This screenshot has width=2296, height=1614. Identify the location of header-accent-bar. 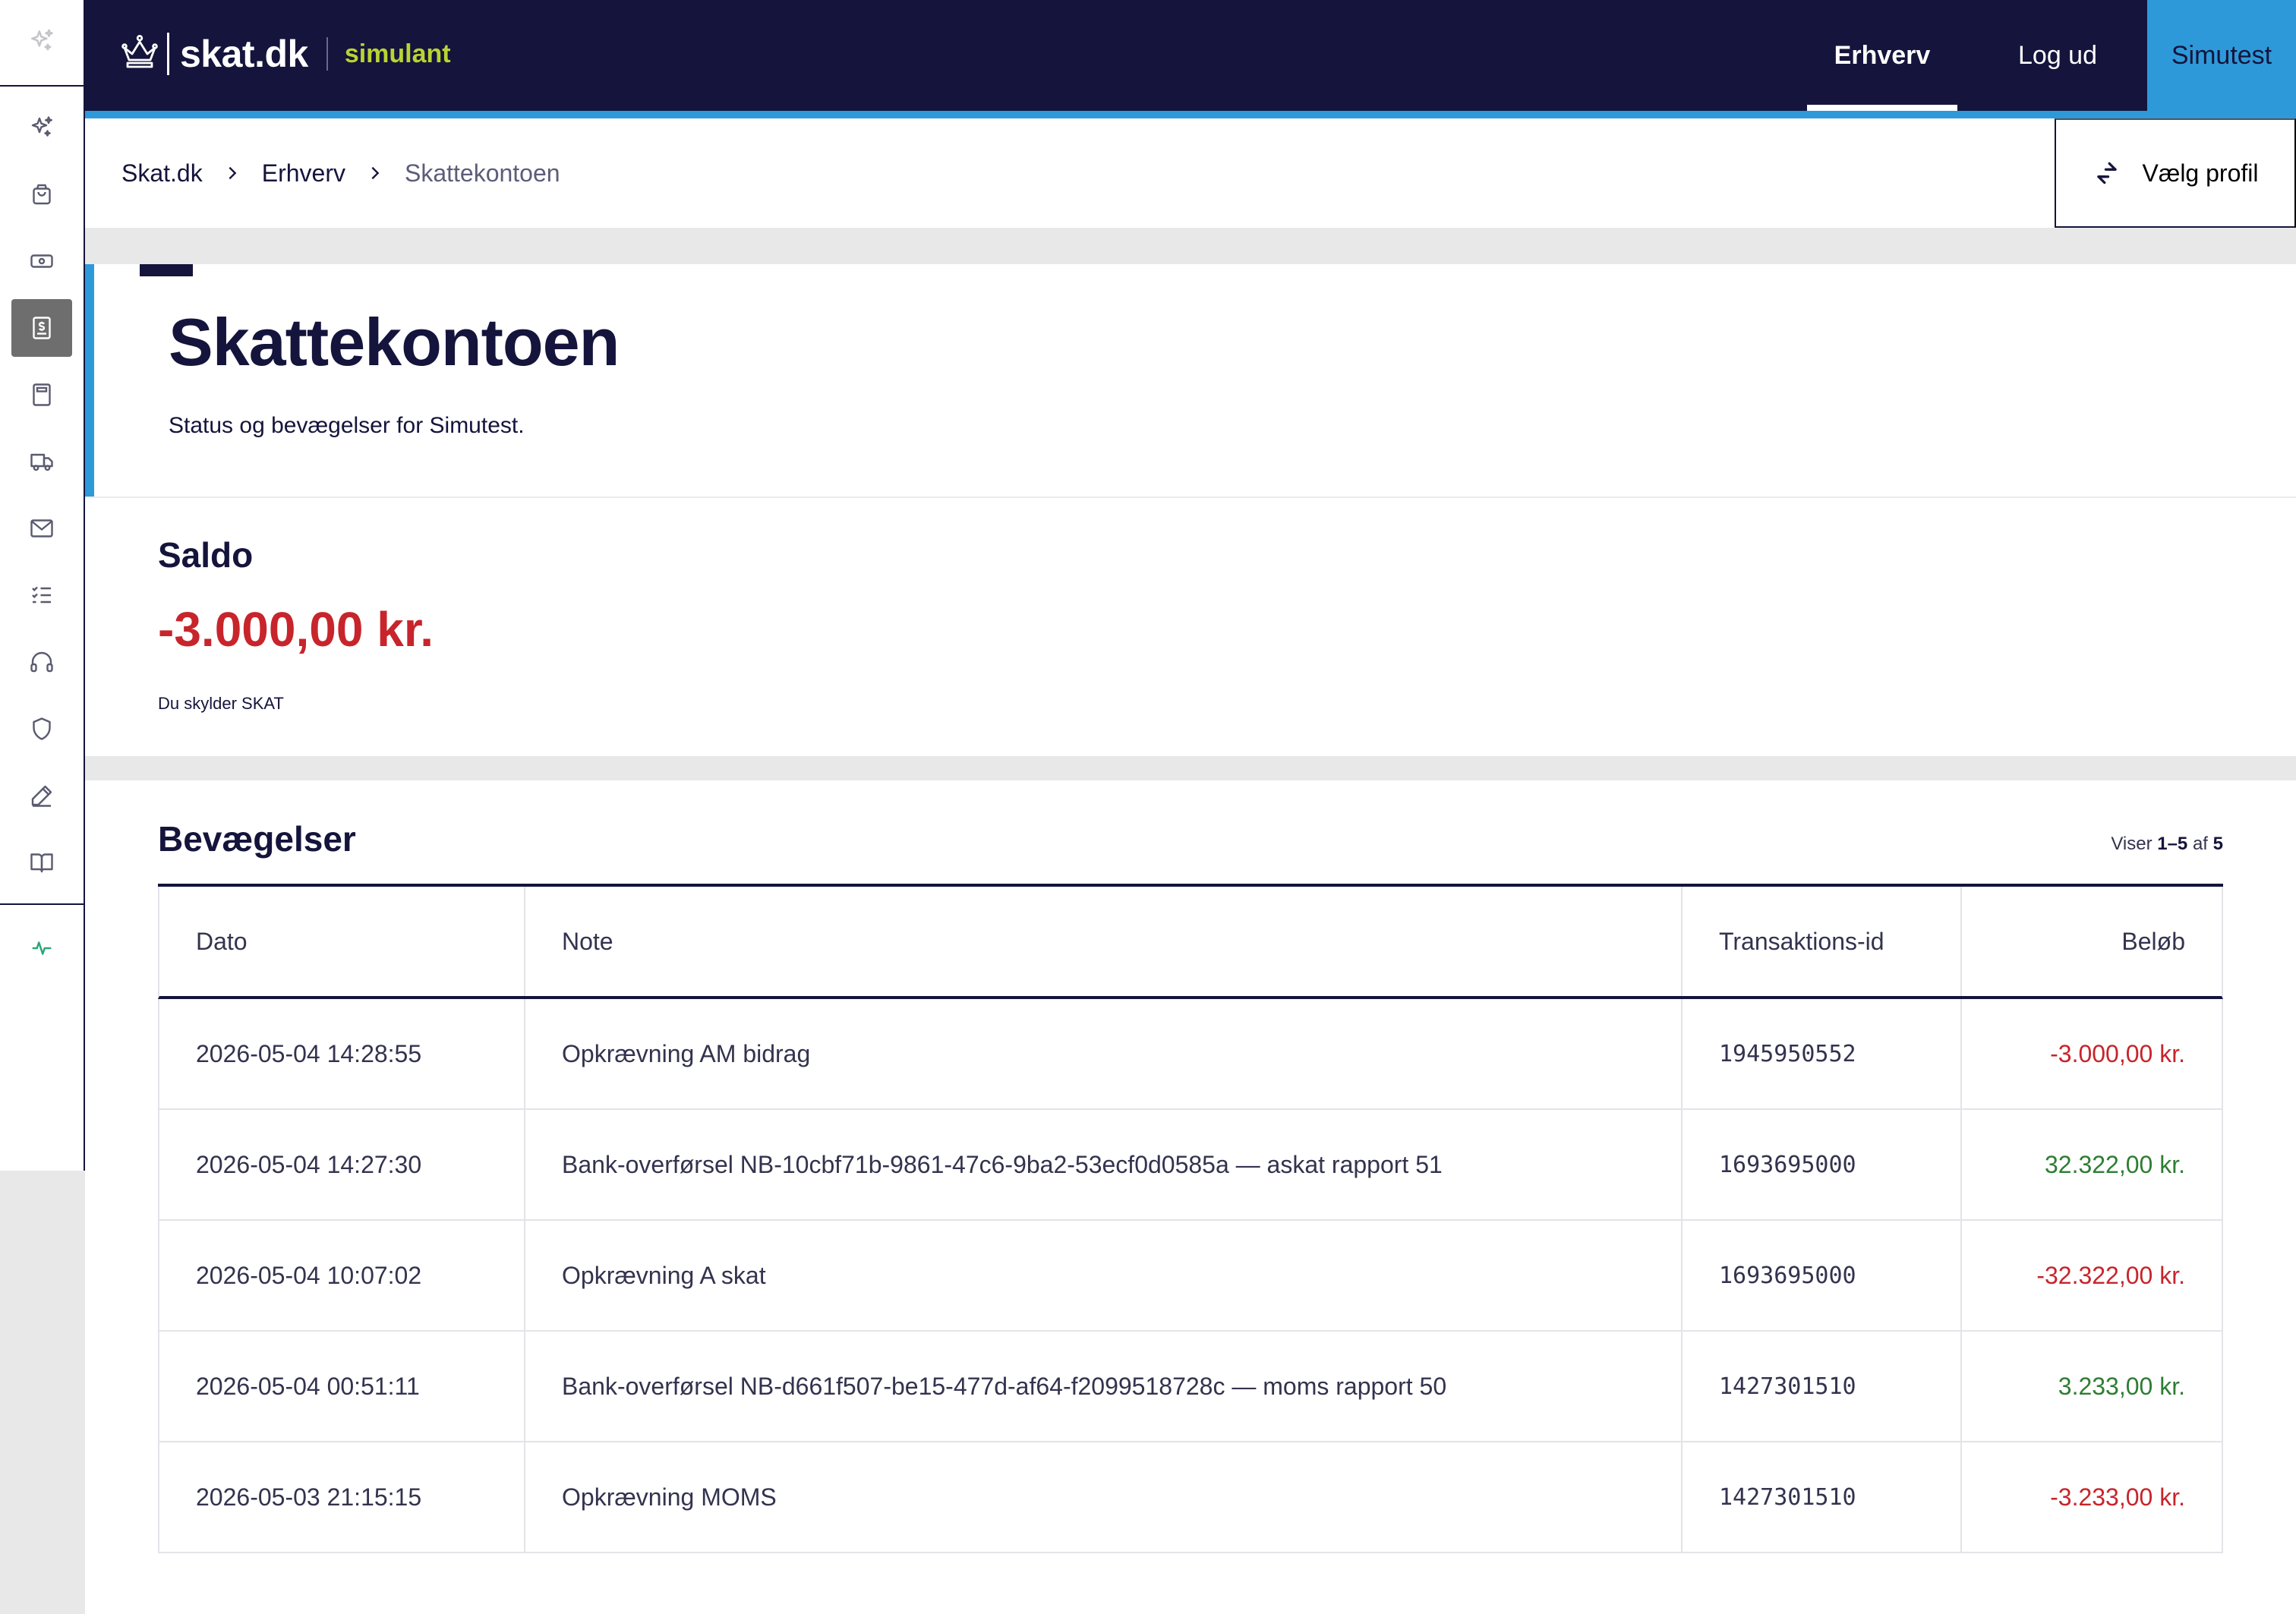
(1190, 115).